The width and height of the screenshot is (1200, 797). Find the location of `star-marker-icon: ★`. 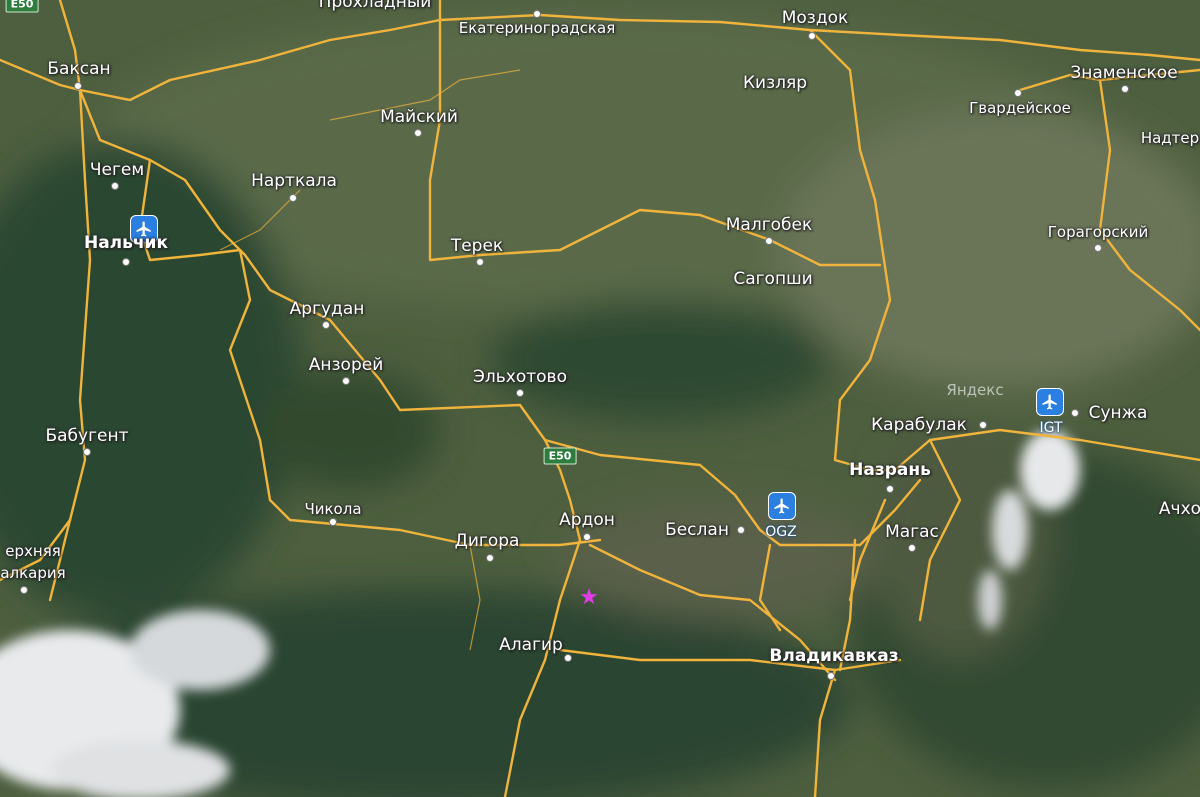

star-marker-icon: ★ is located at coordinates (589, 598).